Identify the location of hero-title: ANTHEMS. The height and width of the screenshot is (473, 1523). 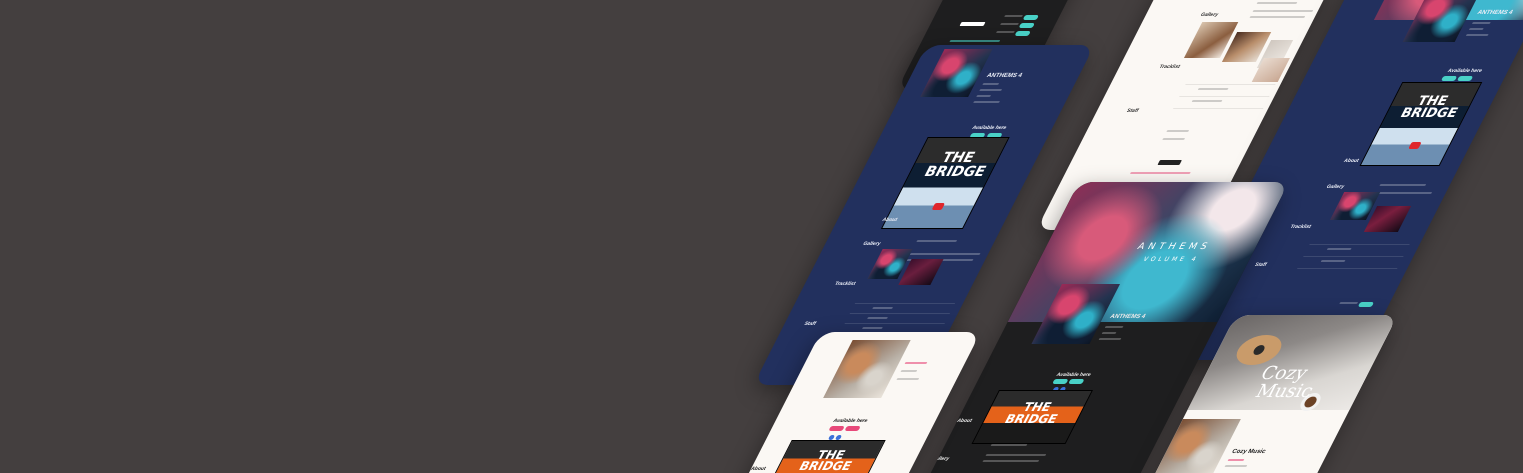
(1174, 247).